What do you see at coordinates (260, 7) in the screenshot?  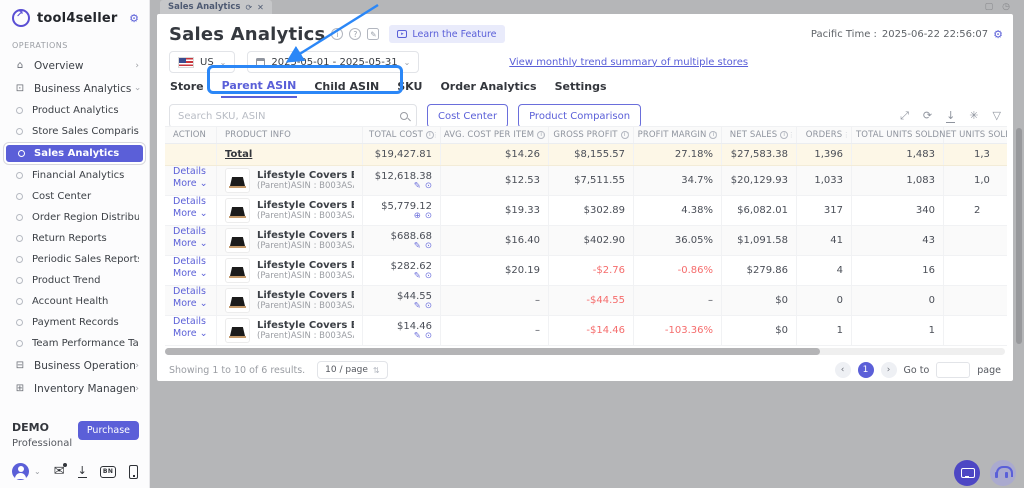 I see `close-tab-icon: ✕` at bounding box center [260, 7].